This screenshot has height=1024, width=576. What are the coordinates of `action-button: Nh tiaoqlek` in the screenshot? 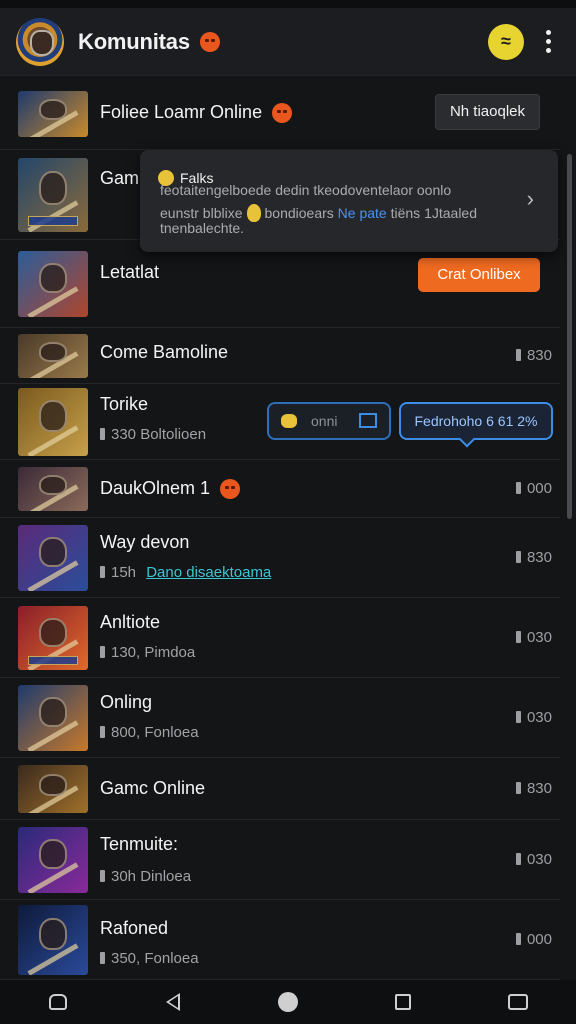 It's located at (487, 112).